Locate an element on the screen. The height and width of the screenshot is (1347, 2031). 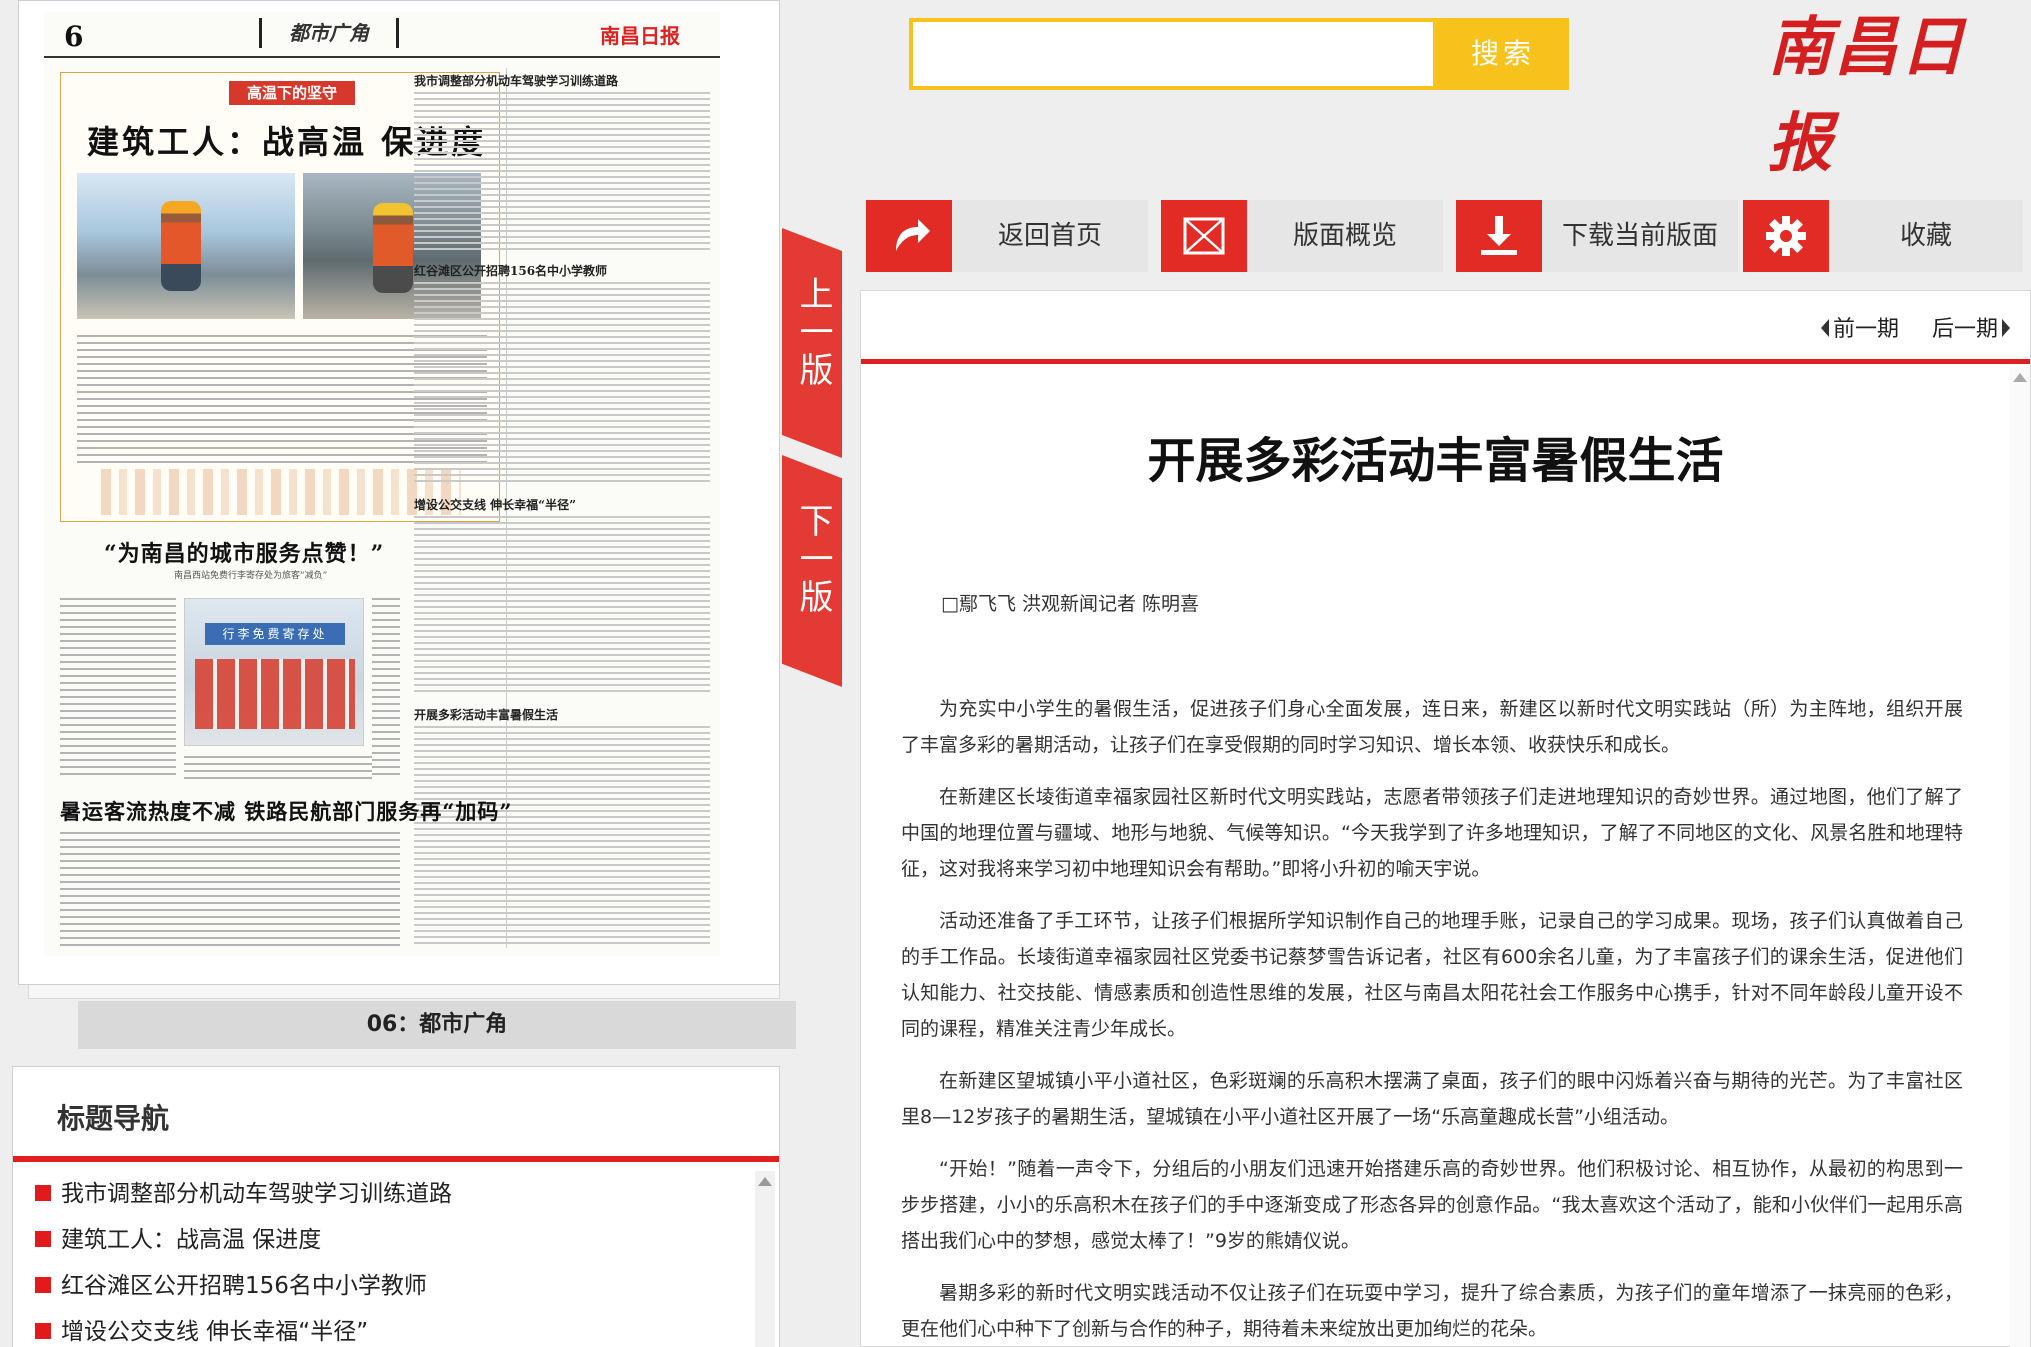
next-page-button: 下一版 is located at coordinates (812, 571).